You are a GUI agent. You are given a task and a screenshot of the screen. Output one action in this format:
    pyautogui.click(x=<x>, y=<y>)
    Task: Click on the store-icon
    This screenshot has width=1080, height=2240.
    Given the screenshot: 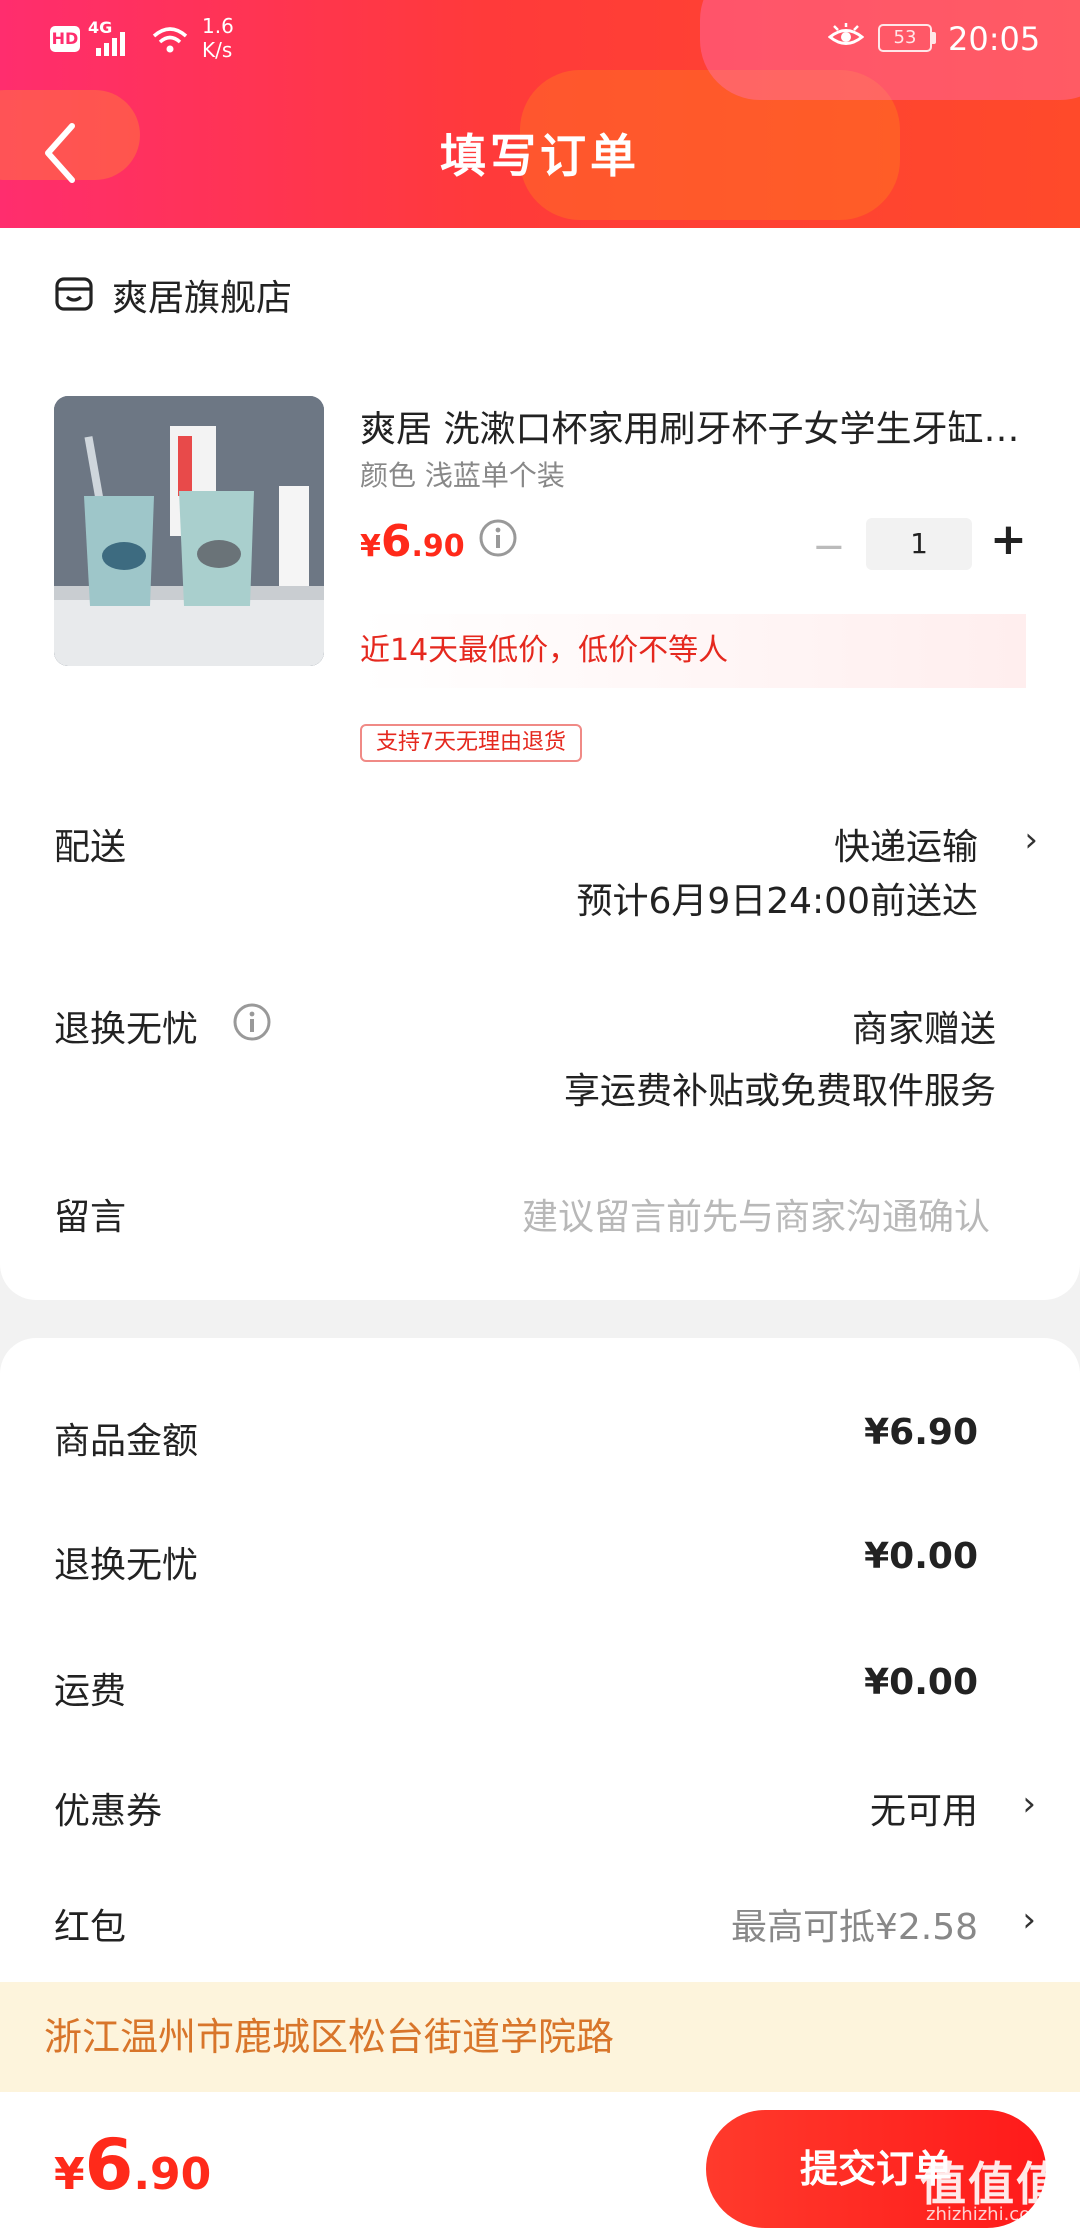 What is the action you would take?
    pyautogui.click(x=74, y=294)
    